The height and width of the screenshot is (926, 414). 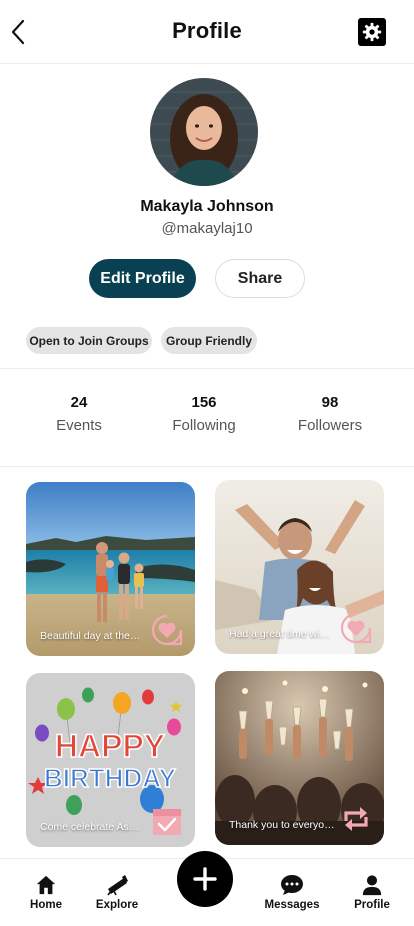 I want to click on stat-following: 156 Following, so click(x=204, y=414).